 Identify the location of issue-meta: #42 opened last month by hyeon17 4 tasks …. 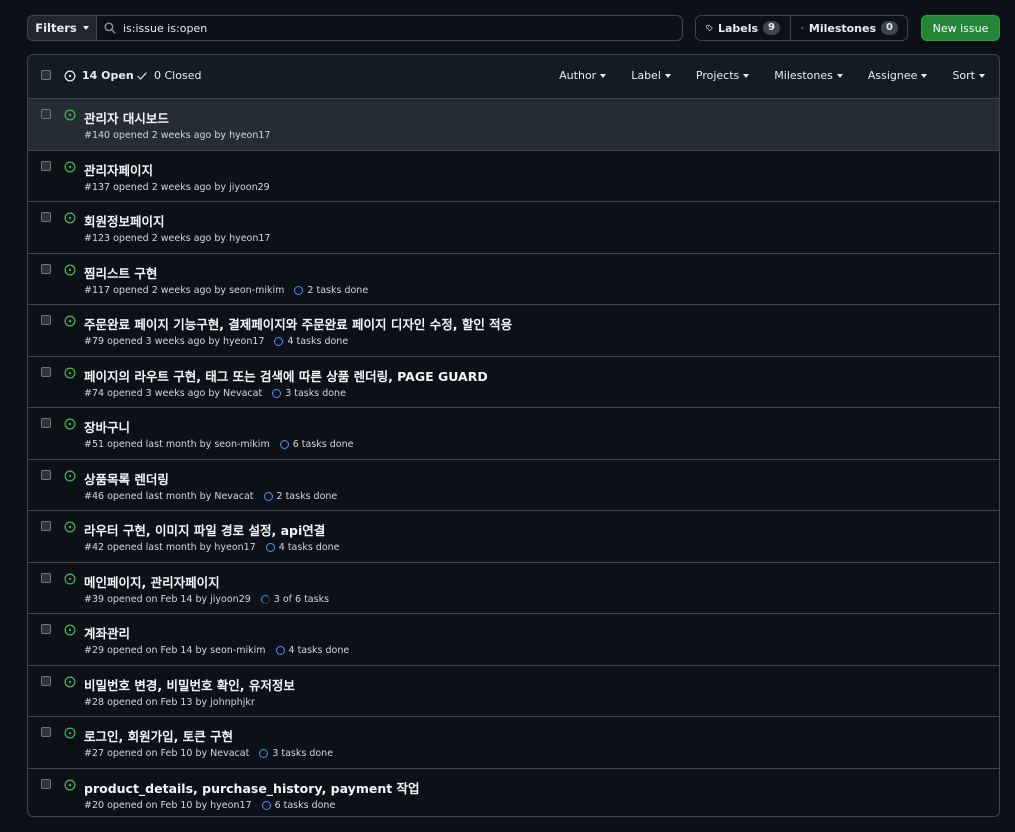
(212, 547).